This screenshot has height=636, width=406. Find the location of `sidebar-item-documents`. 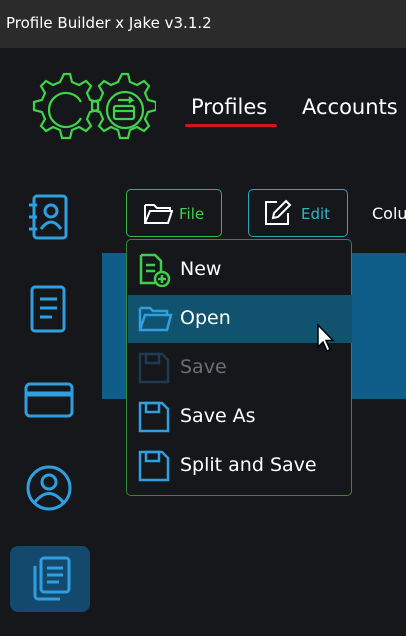

sidebar-item-documents is located at coordinates (49, 309).